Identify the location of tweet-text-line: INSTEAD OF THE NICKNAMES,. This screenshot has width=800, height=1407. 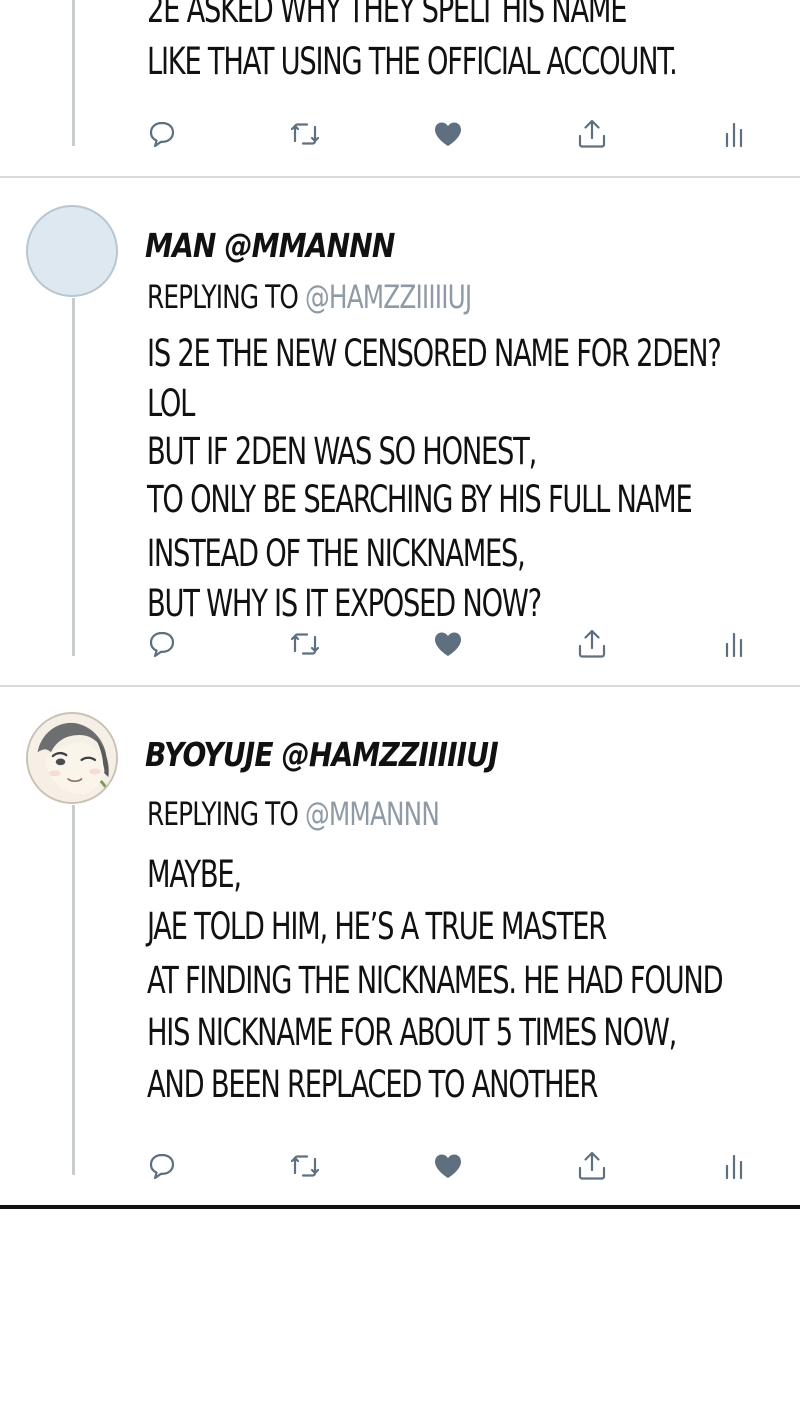
(336, 553).